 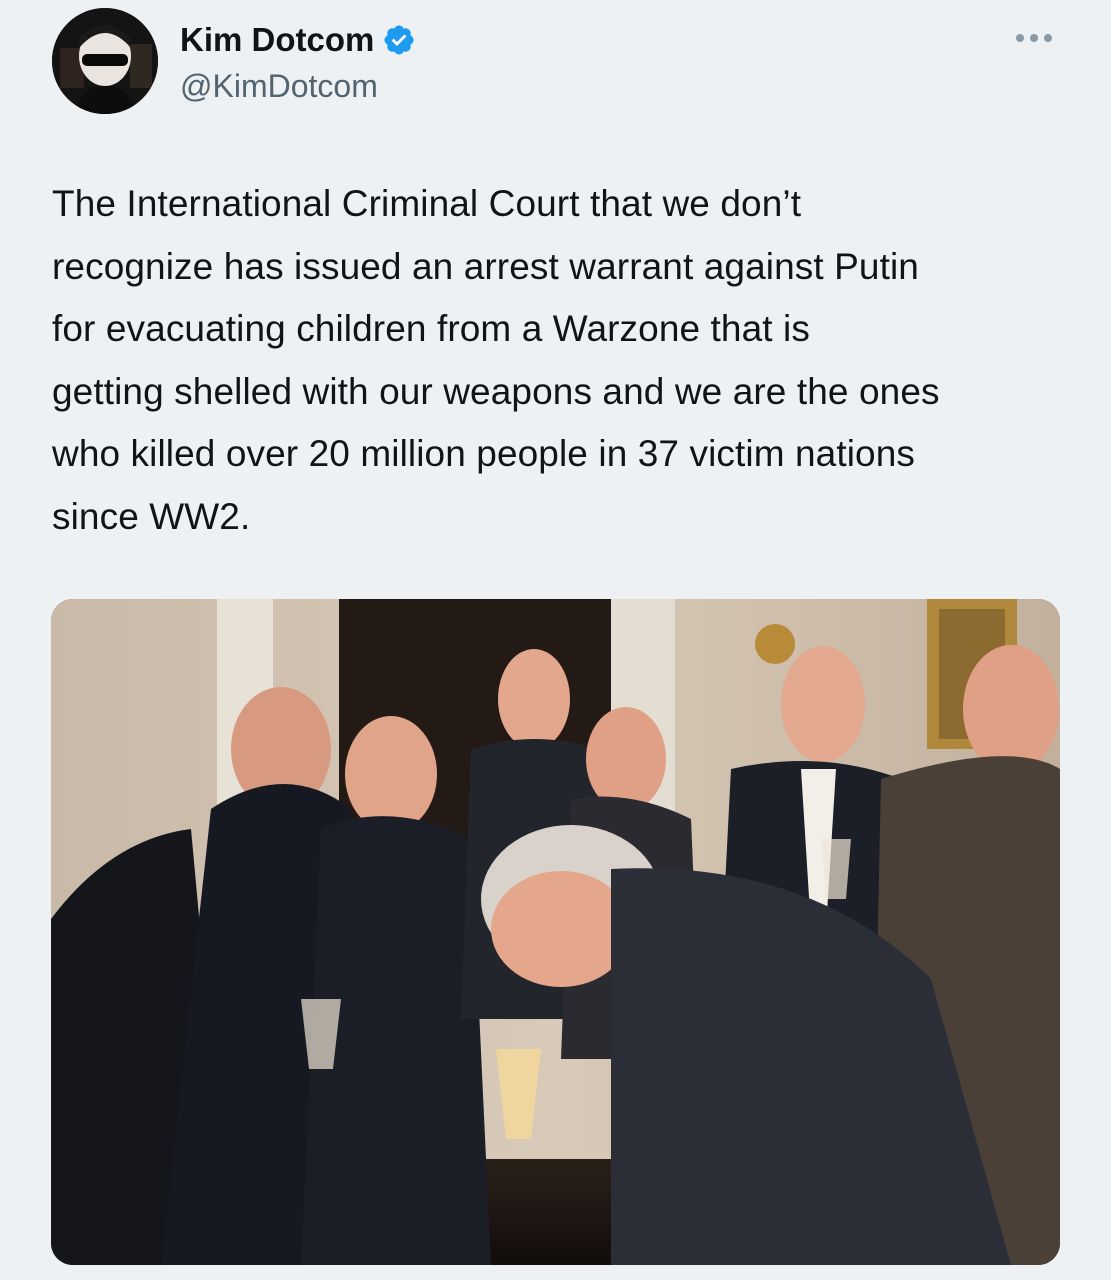 I want to click on verified-badge-icon, so click(x=399, y=40).